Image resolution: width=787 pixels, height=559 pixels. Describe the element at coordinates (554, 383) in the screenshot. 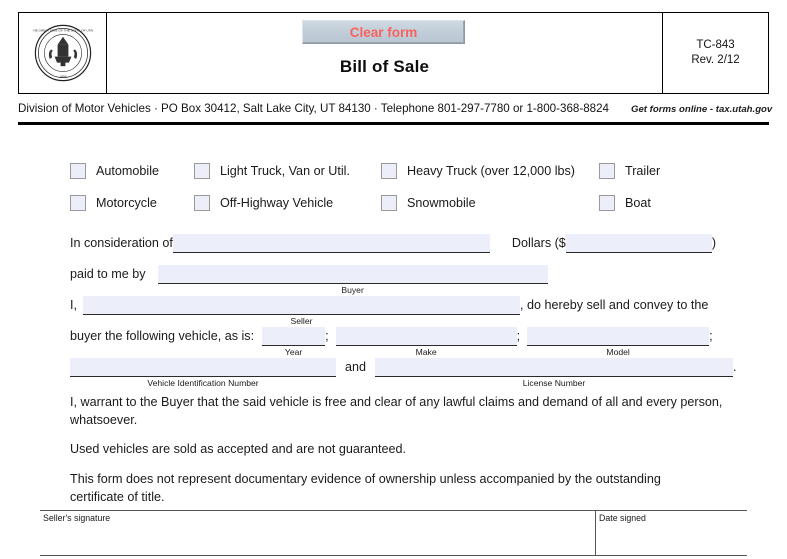

I see `license-caption: License Number` at that location.